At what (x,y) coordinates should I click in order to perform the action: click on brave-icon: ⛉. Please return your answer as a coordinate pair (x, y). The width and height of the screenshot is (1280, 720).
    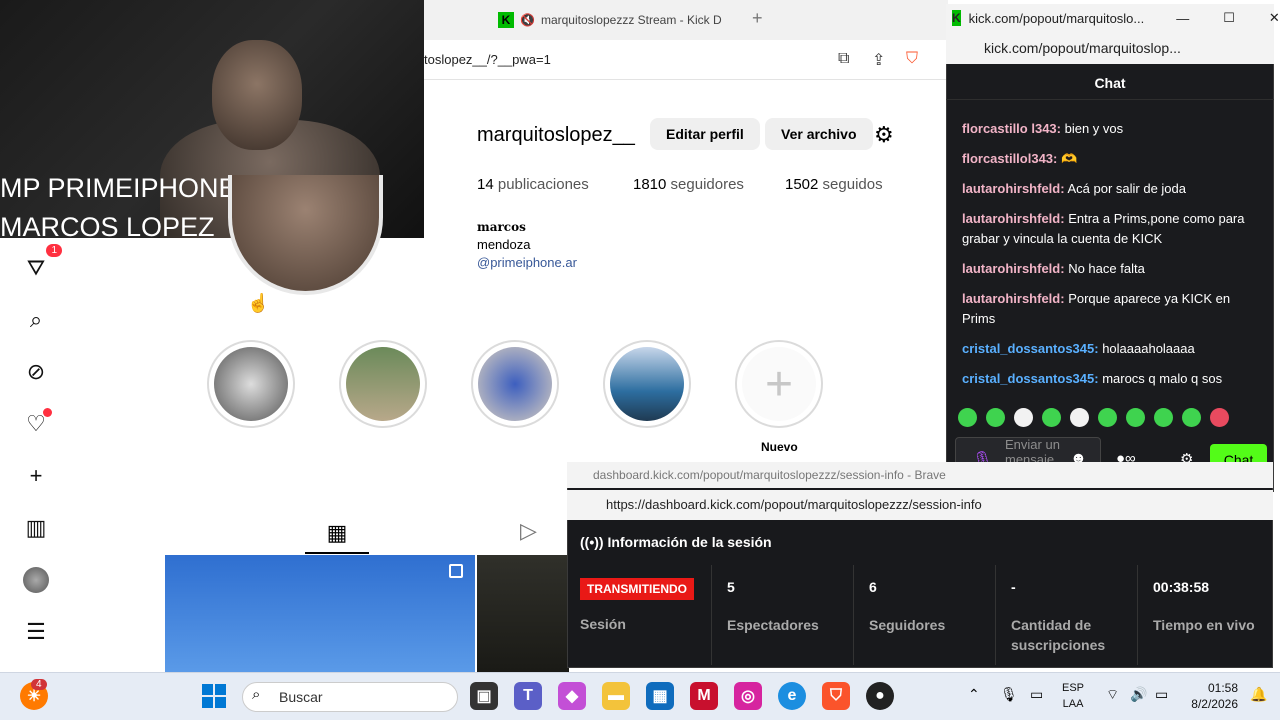
    Looking at the image, I should click on (836, 696).